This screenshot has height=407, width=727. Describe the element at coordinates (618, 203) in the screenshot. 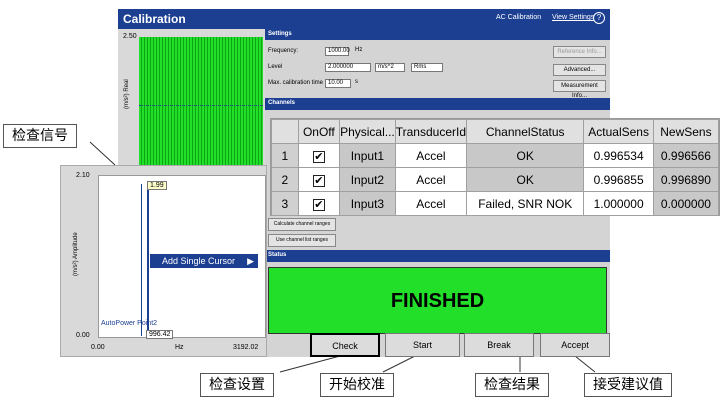

I see `actual-sens-cell: 1.000000` at that location.